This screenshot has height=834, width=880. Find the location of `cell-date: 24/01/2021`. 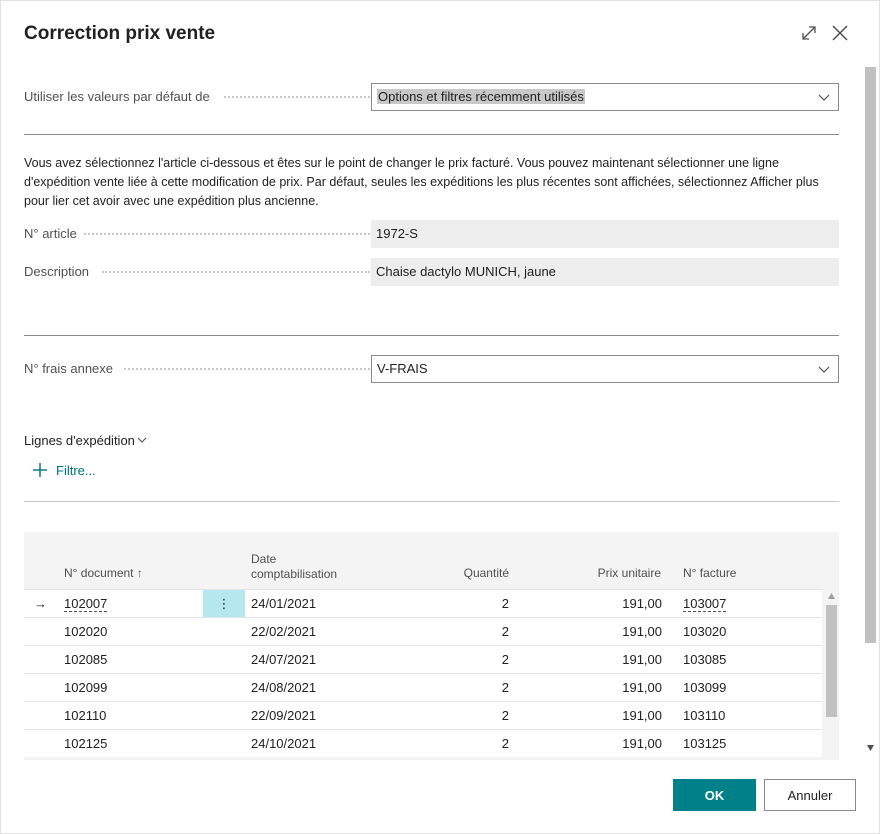

cell-date: 24/01/2021 is located at coordinates (284, 603).